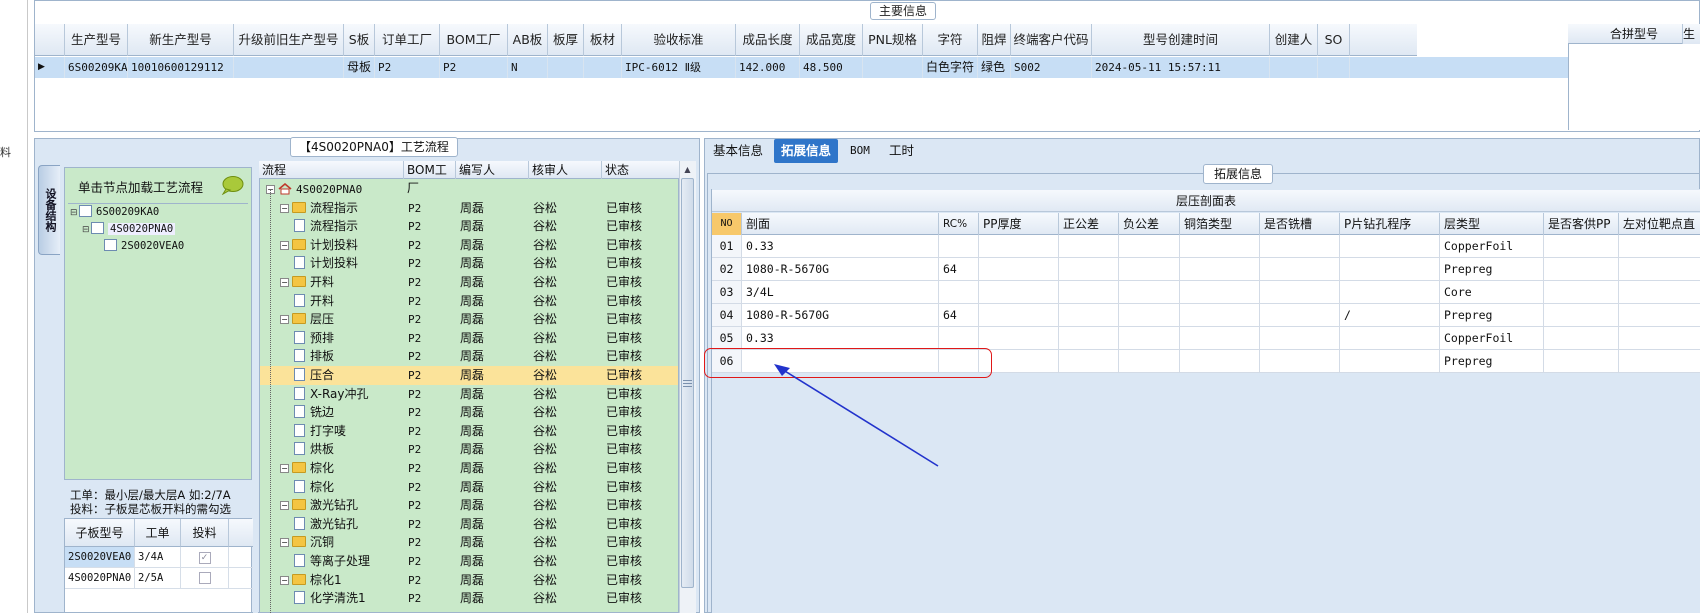  Describe the element at coordinates (679, 40) in the screenshot. I see `col-acceptance-standard: 验收标准` at that location.